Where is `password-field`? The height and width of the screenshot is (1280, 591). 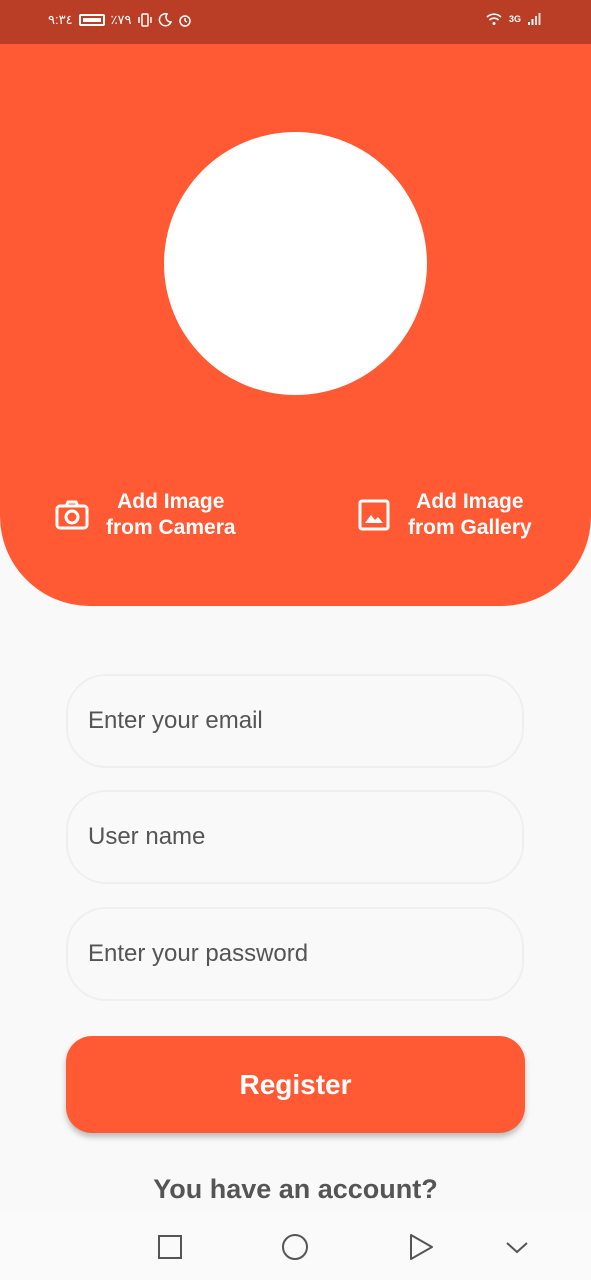 password-field is located at coordinates (295, 954).